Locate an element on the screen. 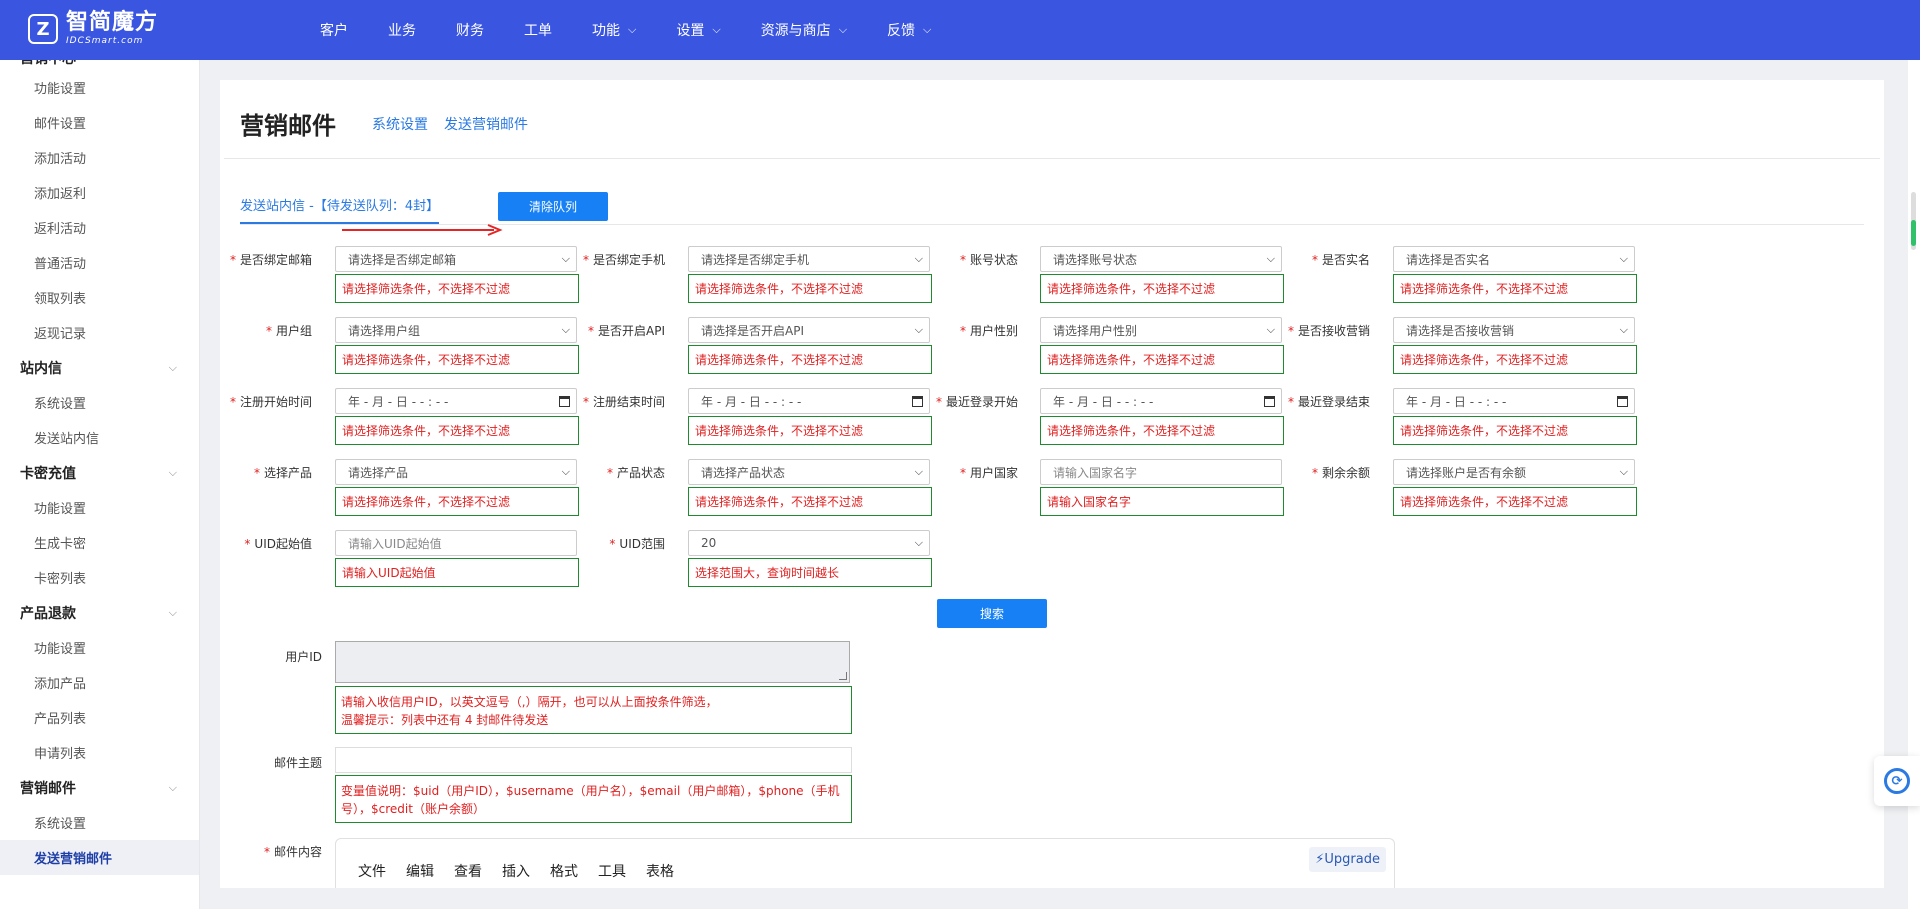 The image size is (1920, 909). sidebar-item-0: 功能设置 is located at coordinates (99, 87).